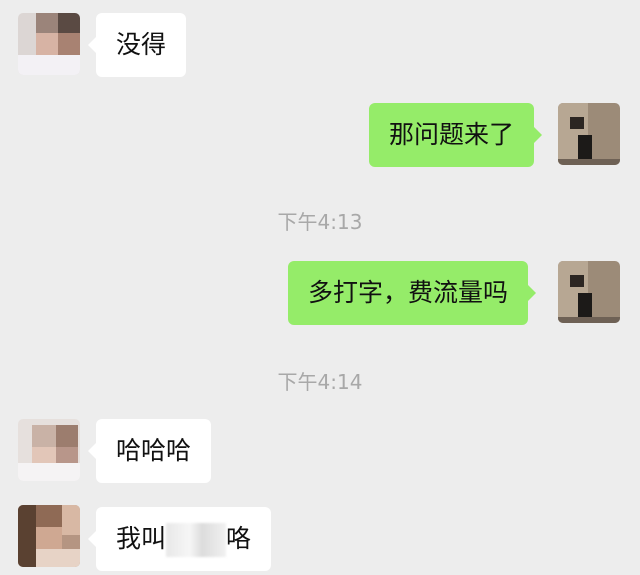 This screenshot has height=575, width=640. Describe the element at coordinates (412, 293) in the screenshot. I see `message-bubble: 多打字，费流量吗` at that location.